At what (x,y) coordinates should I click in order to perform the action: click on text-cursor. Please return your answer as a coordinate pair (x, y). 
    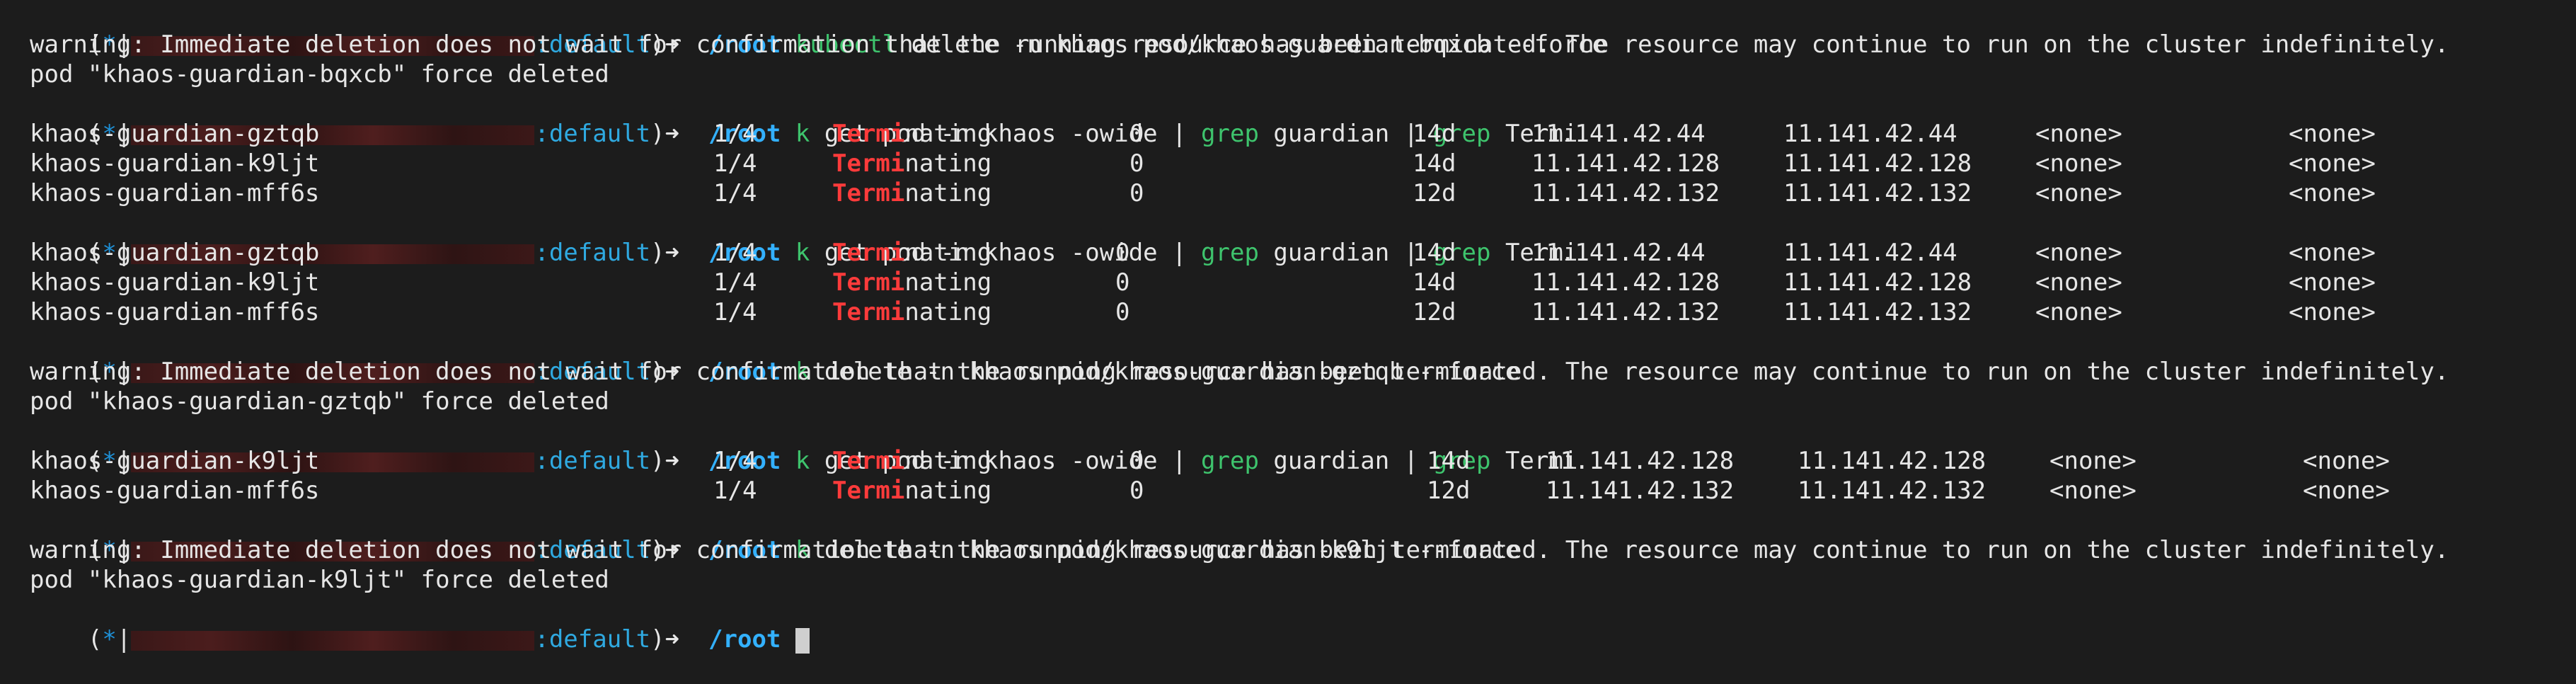
    Looking at the image, I should click on (803, 640).